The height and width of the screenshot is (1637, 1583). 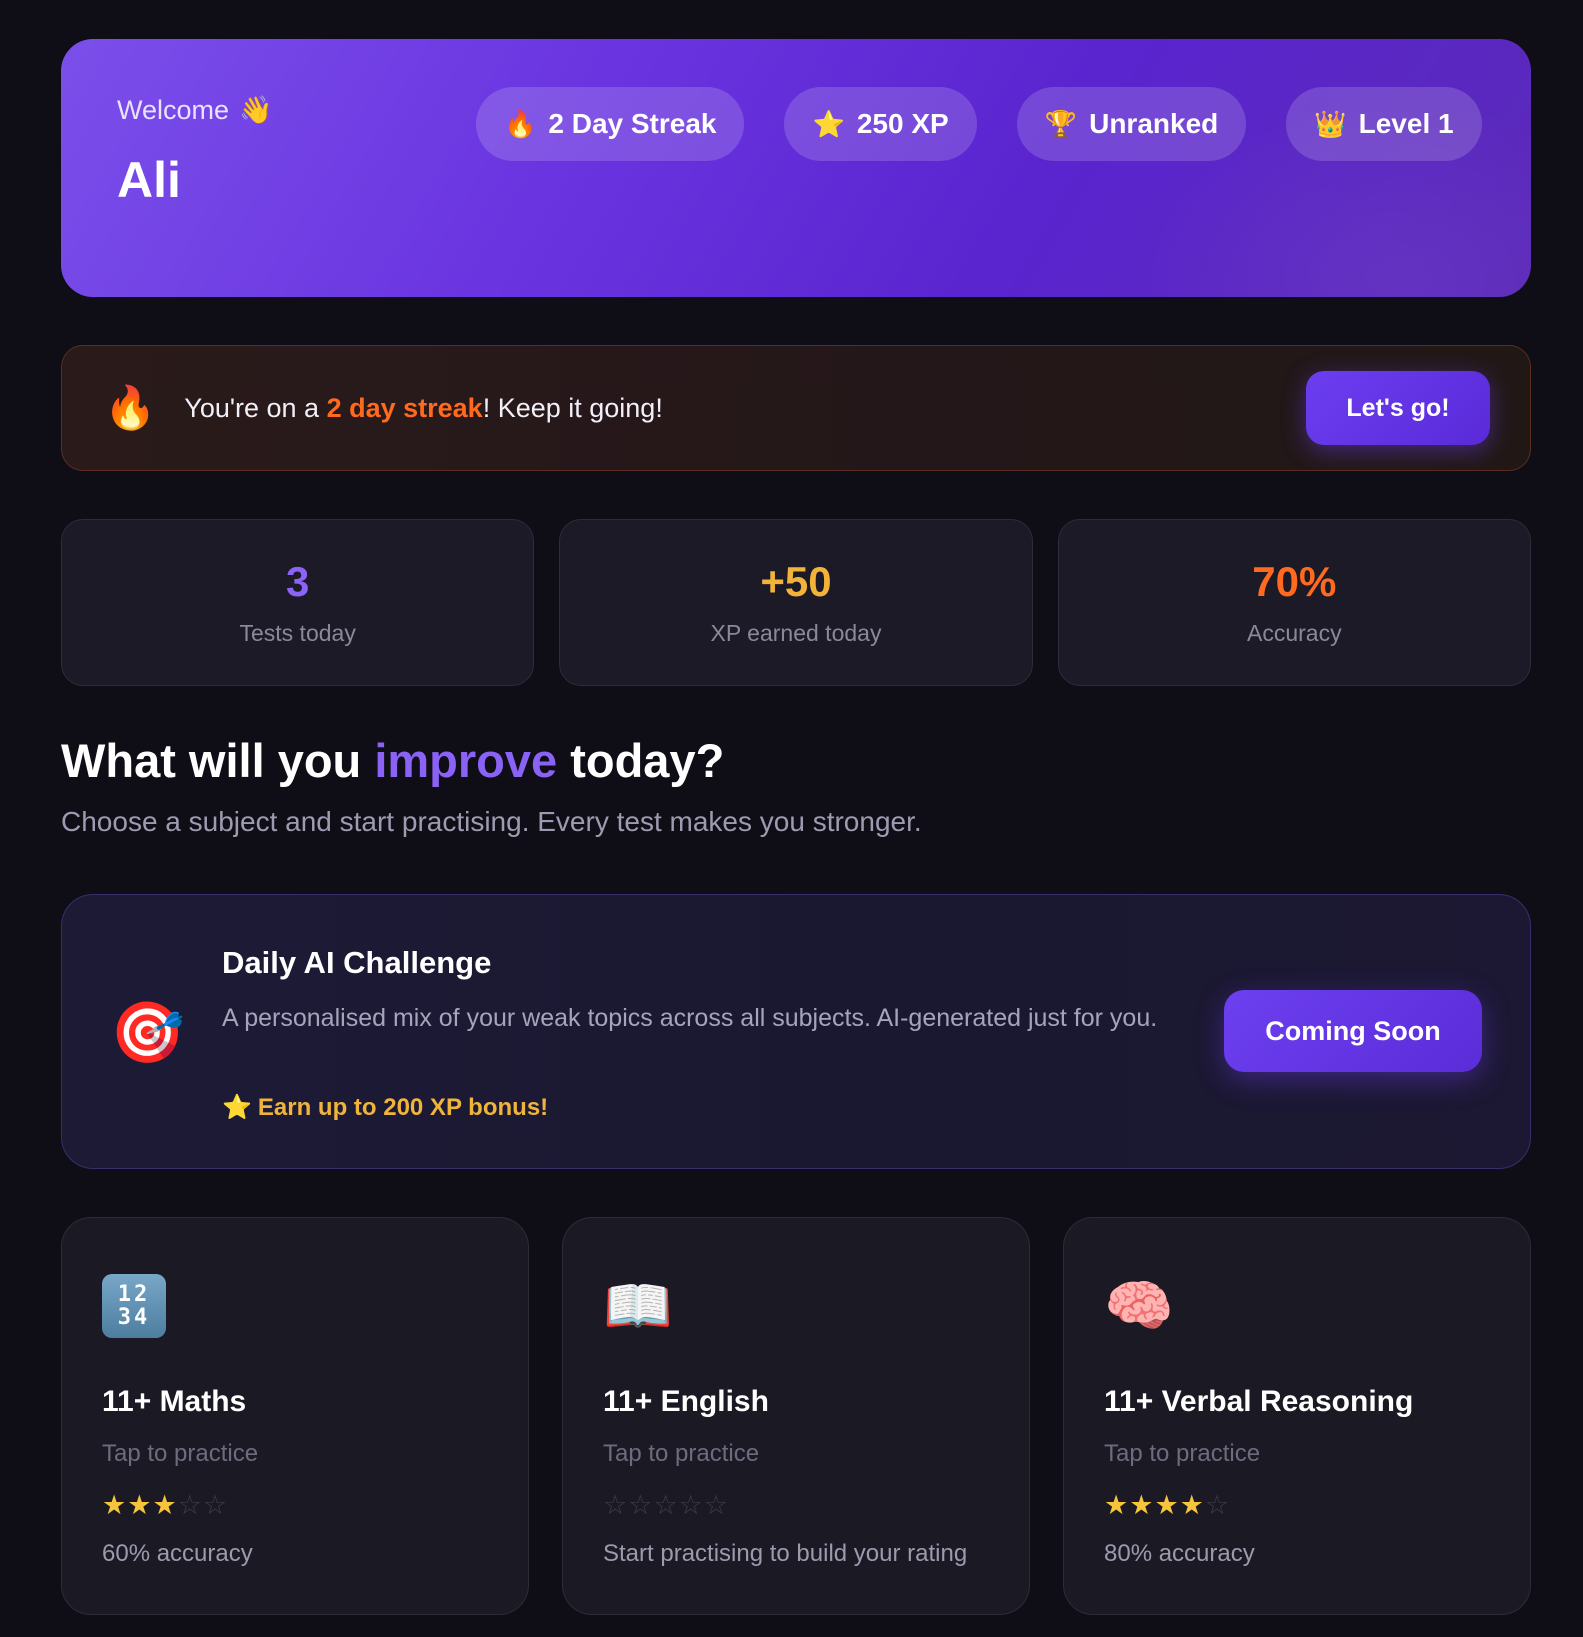 What do you see at coordinates (255, 407) in the screenshot?
I see `streak-prefix: You're on a` at bounding box center [255, 407].